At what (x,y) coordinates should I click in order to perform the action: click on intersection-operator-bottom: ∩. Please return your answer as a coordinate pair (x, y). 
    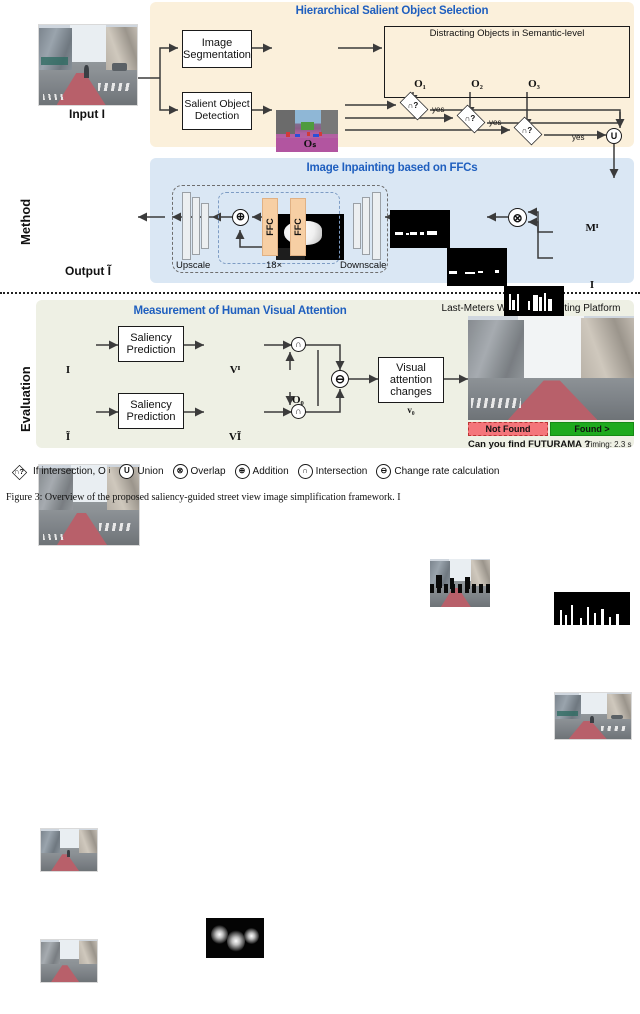
    Looking at the image, I should click on (298, 411).